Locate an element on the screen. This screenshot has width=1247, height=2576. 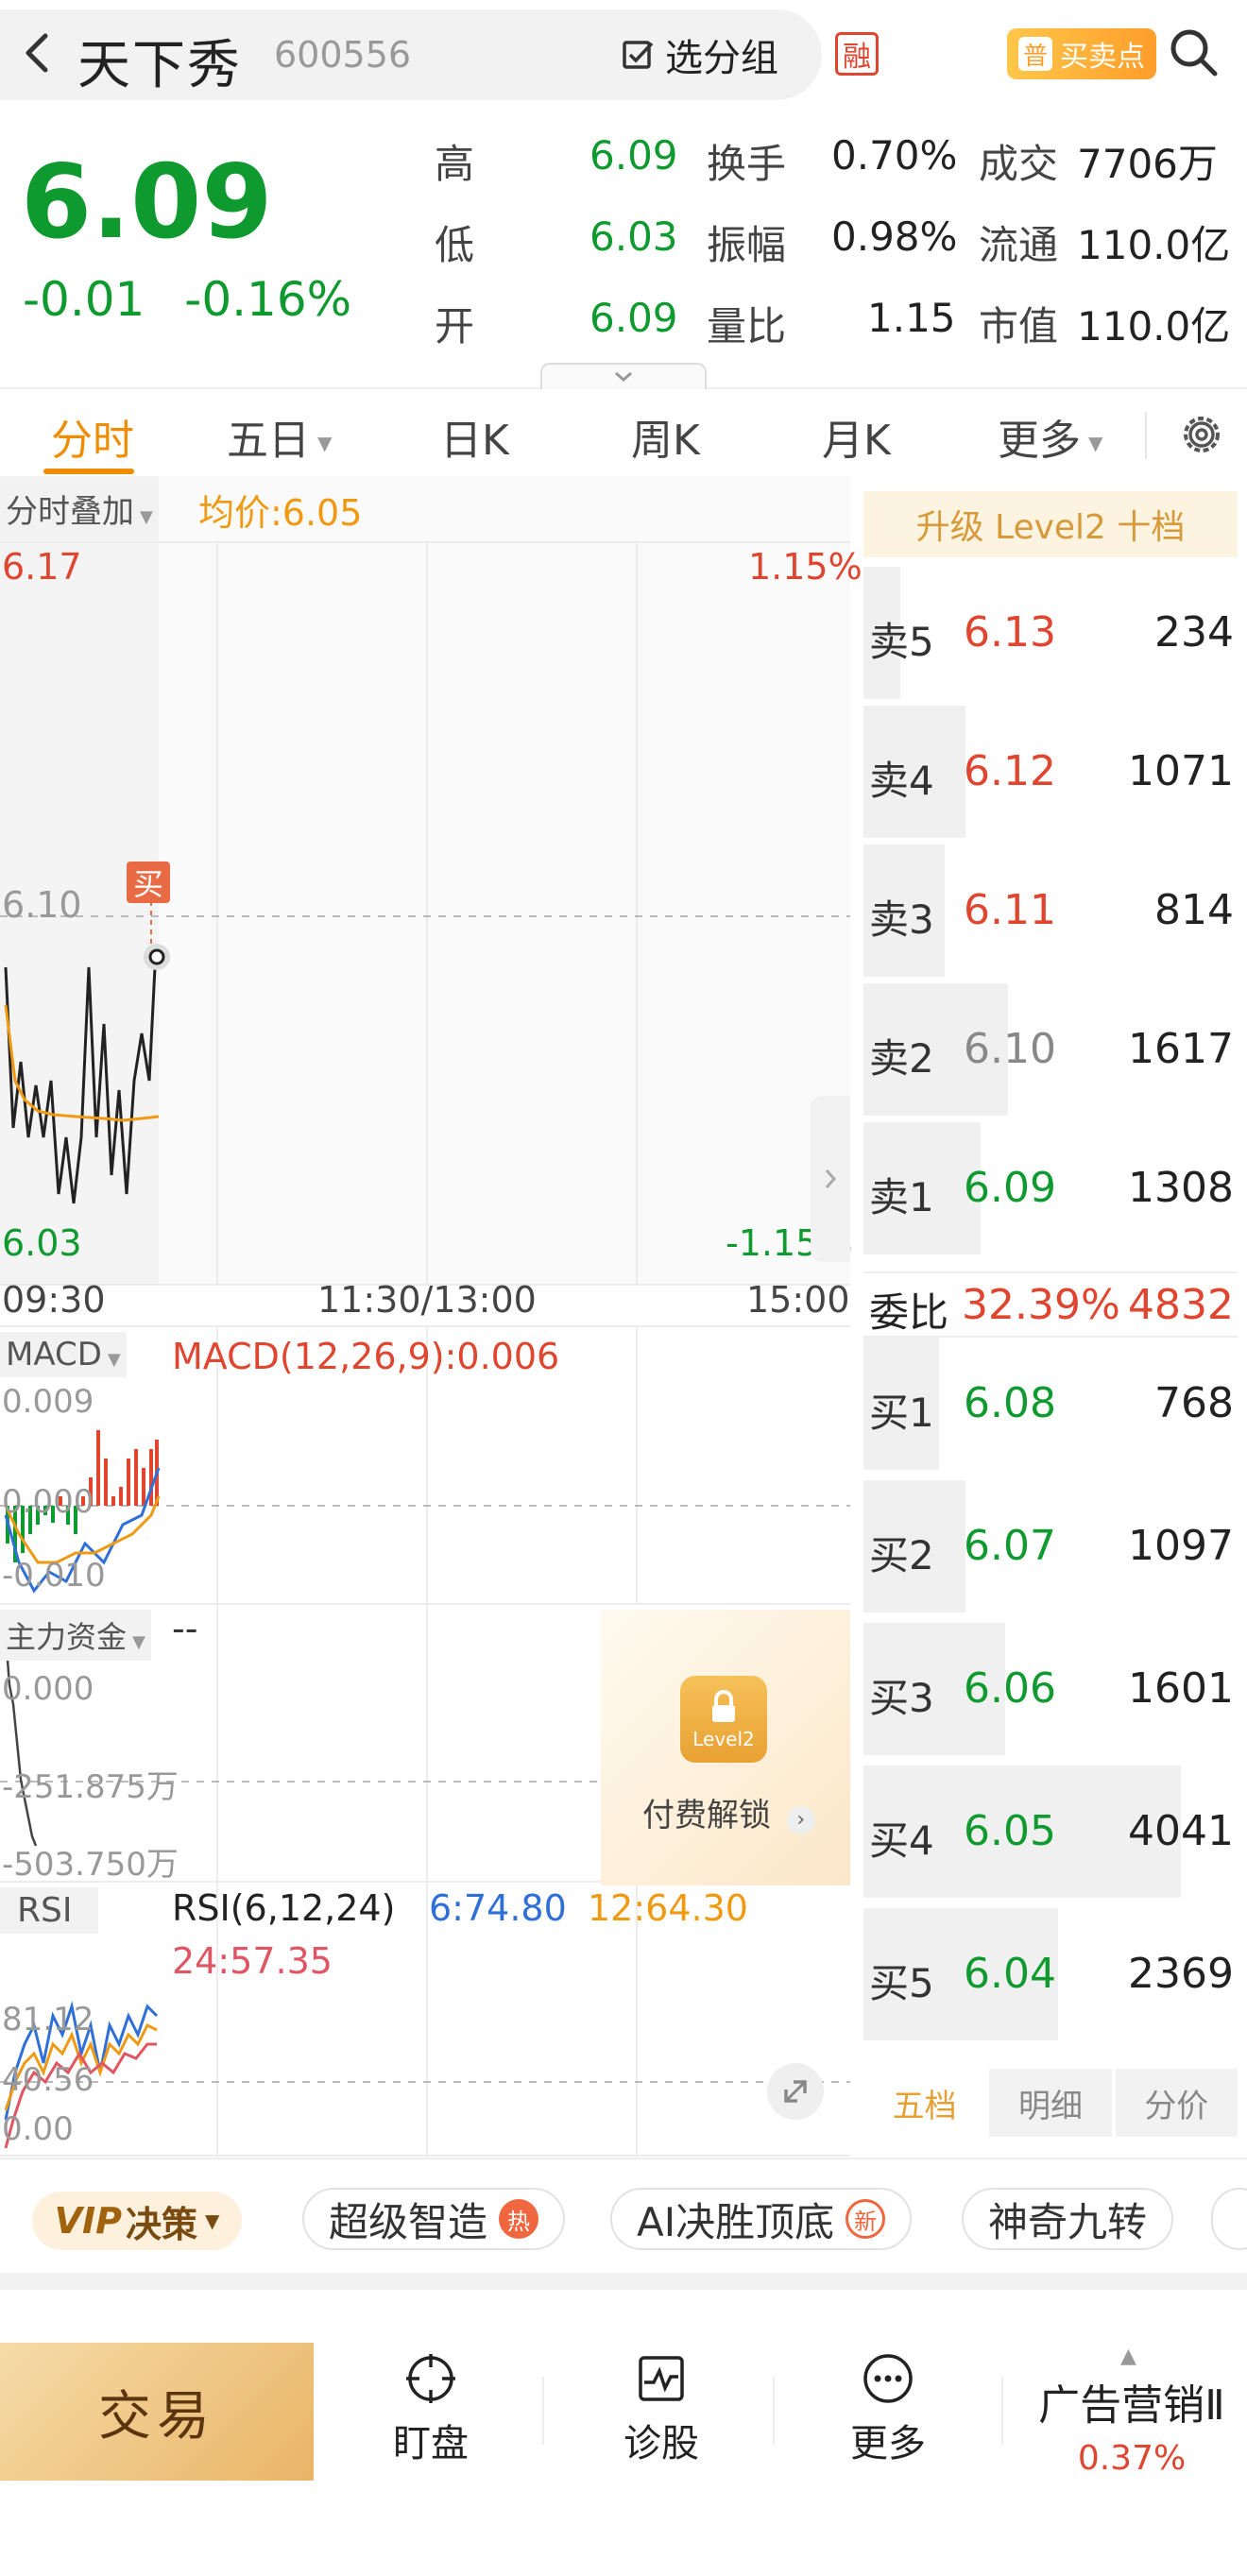
tab-weekly-k: 周K is located at coordinates (665, 437).